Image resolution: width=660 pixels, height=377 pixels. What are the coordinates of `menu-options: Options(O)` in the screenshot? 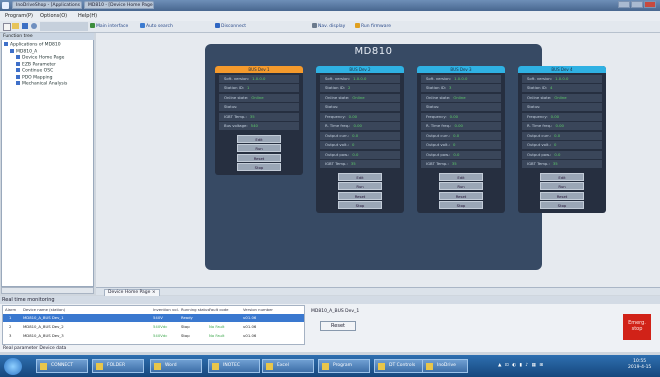 It's located at (53, 16).